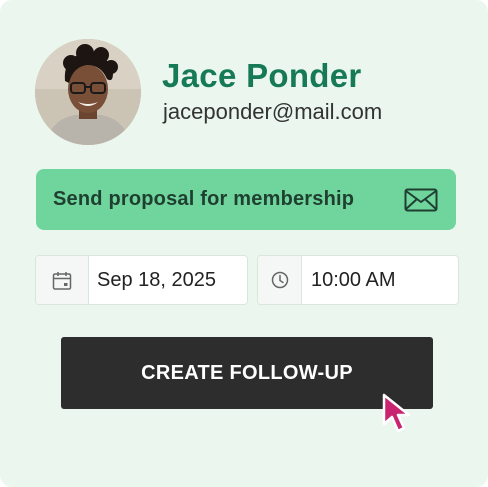 The image size is (488, 487). I want to click on send-proposal-button: Send proposal for membership, so click(246, 199).